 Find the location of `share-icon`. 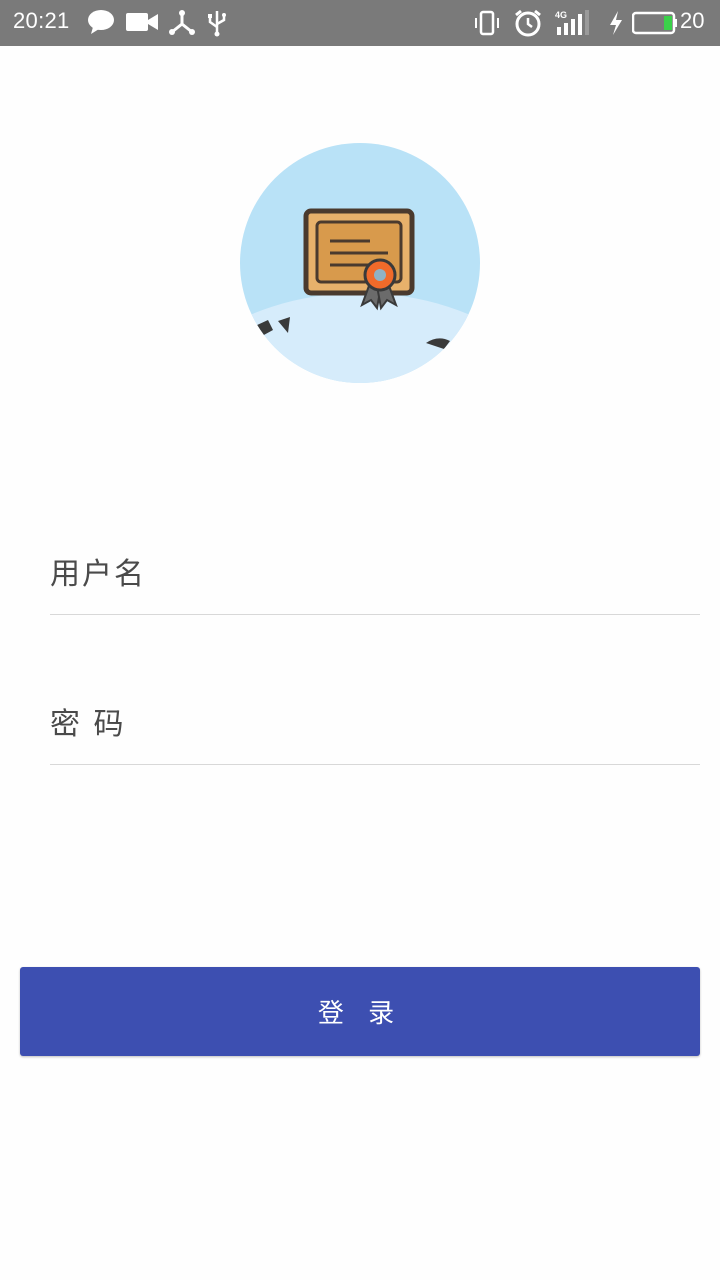

share-icon is located at coordinates (182, 22).